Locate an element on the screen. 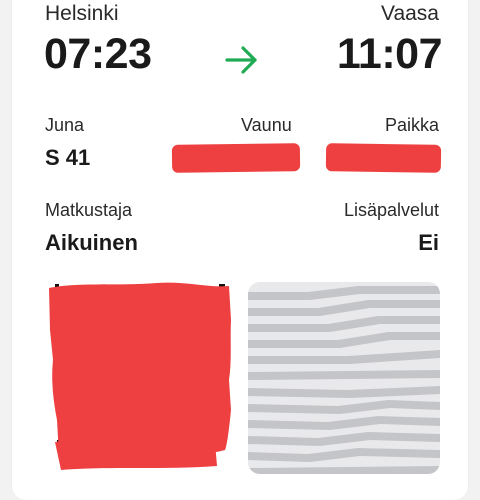 This screenshot has width=480, height=500. arrival-time: 11:07 is located at coordinates (389, 54).